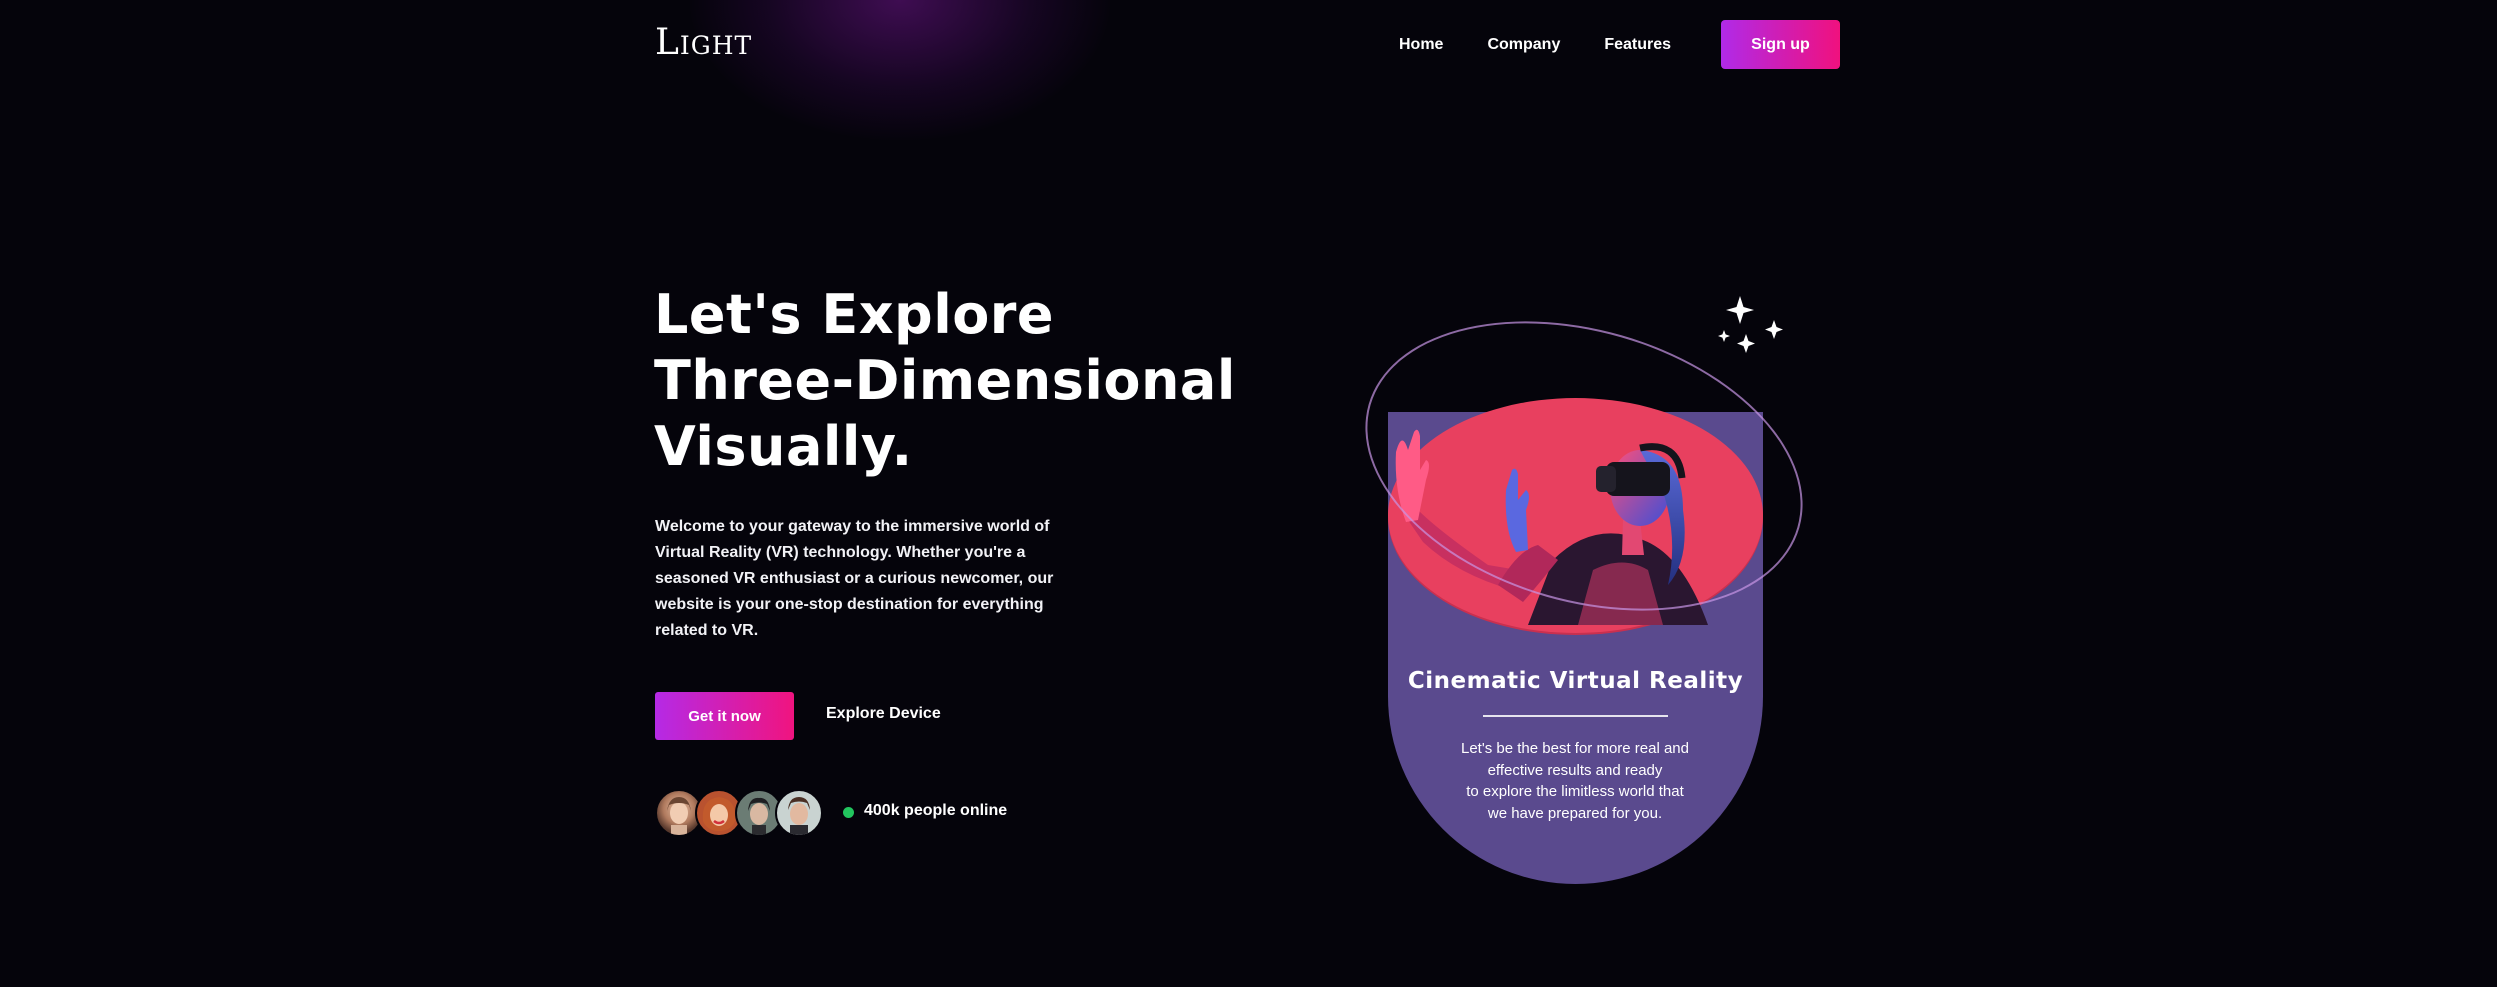 Image resolution: width=2497 pixels, height=987 pixels. I want to click on explore-device-link: Explore Device, so click(883, 714).